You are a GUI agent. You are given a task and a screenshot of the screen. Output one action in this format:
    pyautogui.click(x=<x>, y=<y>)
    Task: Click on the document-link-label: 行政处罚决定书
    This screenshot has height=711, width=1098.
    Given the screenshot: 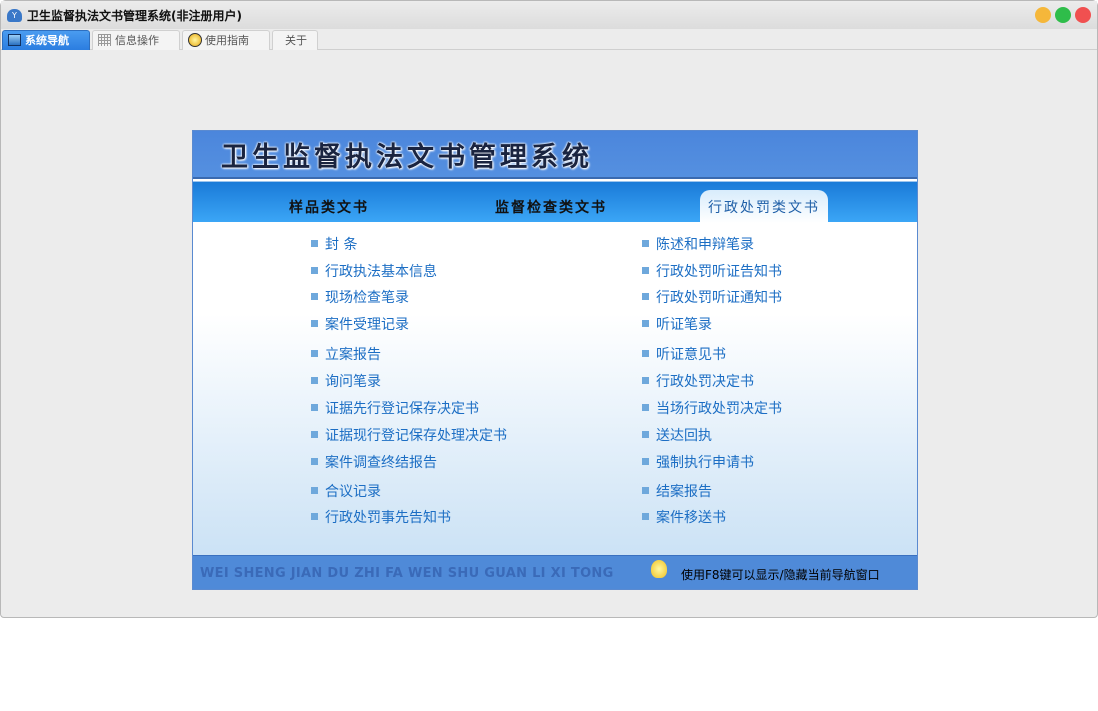 What is the action you would take?
    pyautogui.click(x=705, y=382)
    